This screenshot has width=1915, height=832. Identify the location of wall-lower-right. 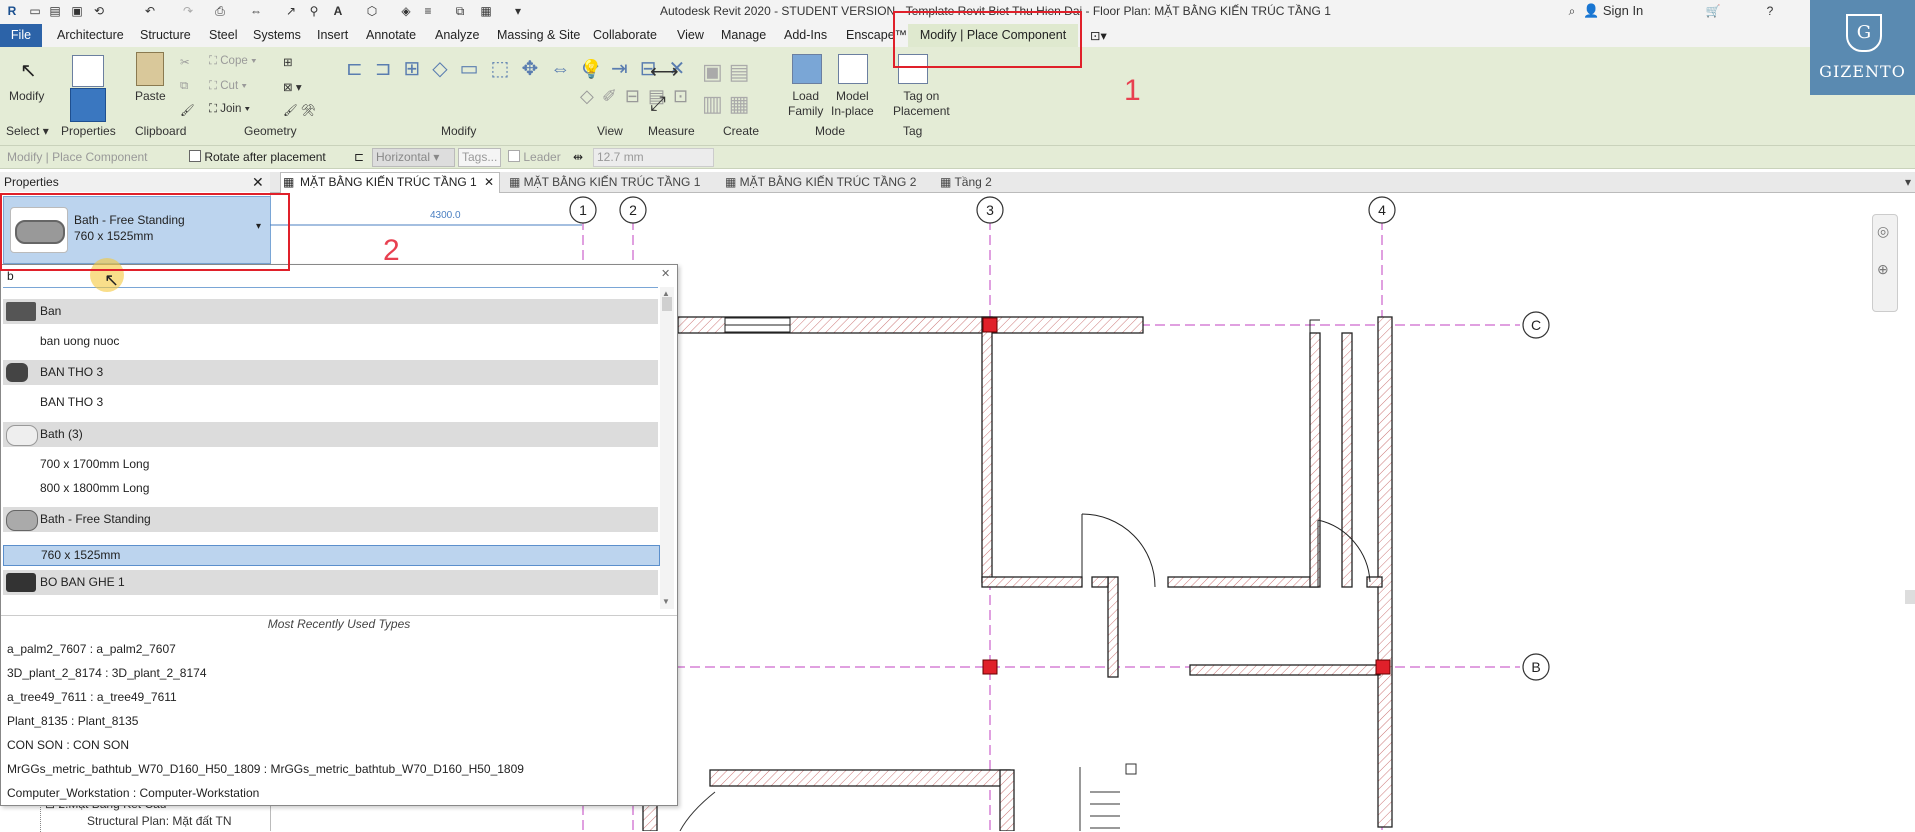
(1007, 800).